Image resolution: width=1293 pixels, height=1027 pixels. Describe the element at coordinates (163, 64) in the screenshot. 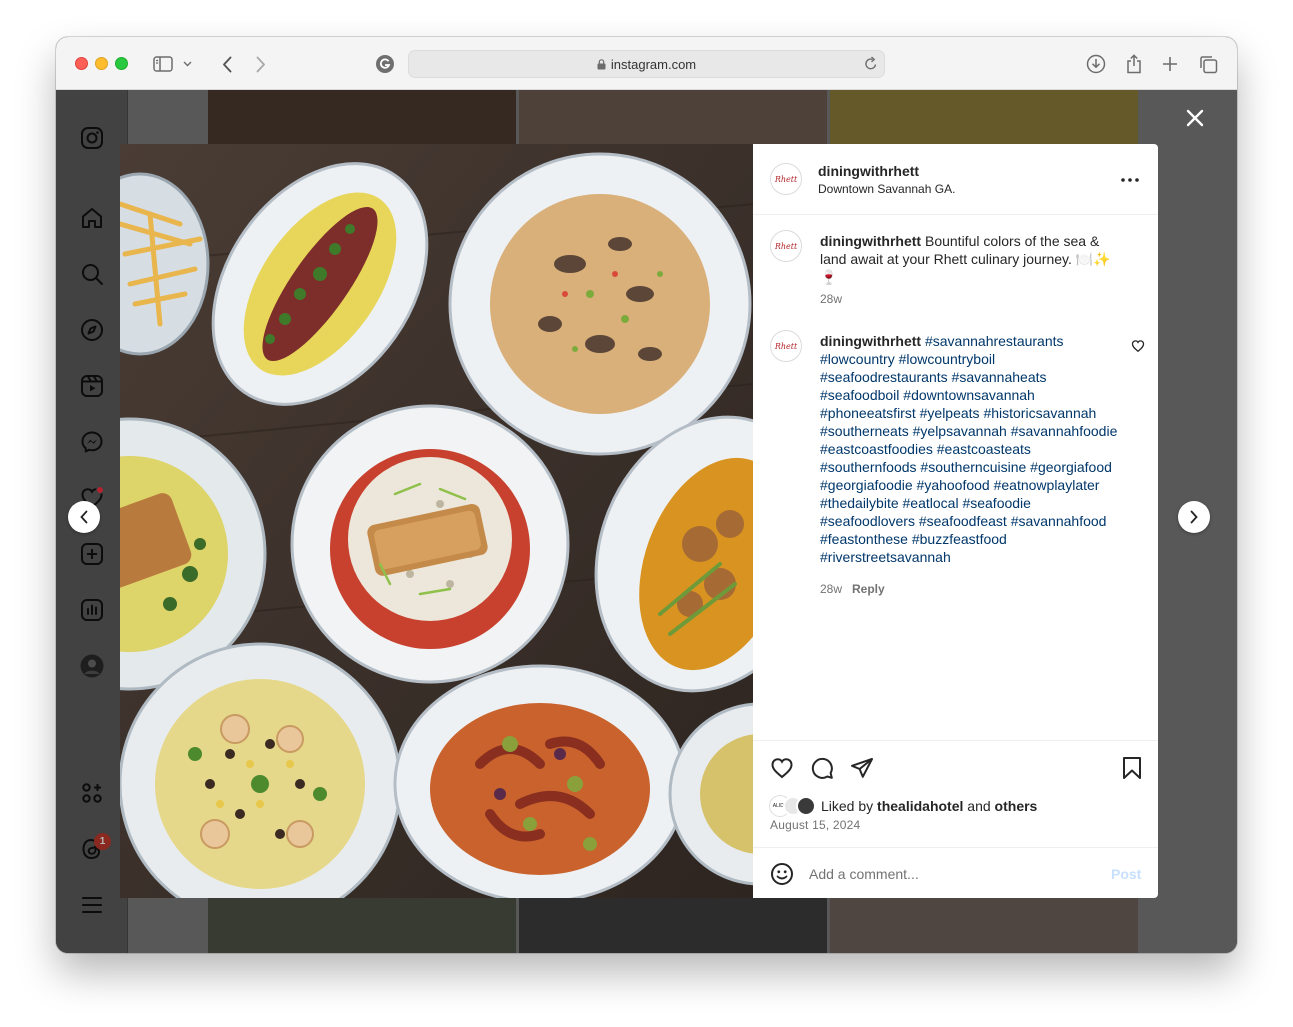

I see `sidebar-toggle-icon` at that location.